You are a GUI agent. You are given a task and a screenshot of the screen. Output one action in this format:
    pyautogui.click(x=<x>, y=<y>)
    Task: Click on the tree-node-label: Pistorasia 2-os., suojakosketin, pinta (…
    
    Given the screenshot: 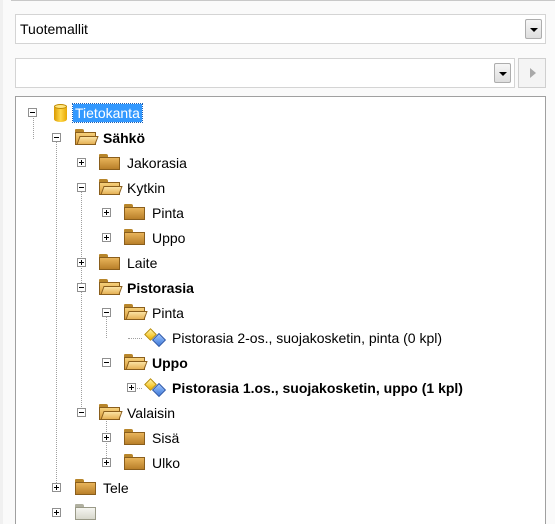 What is the action you would take?
    pyautogui.click(x=307, y=338)
    